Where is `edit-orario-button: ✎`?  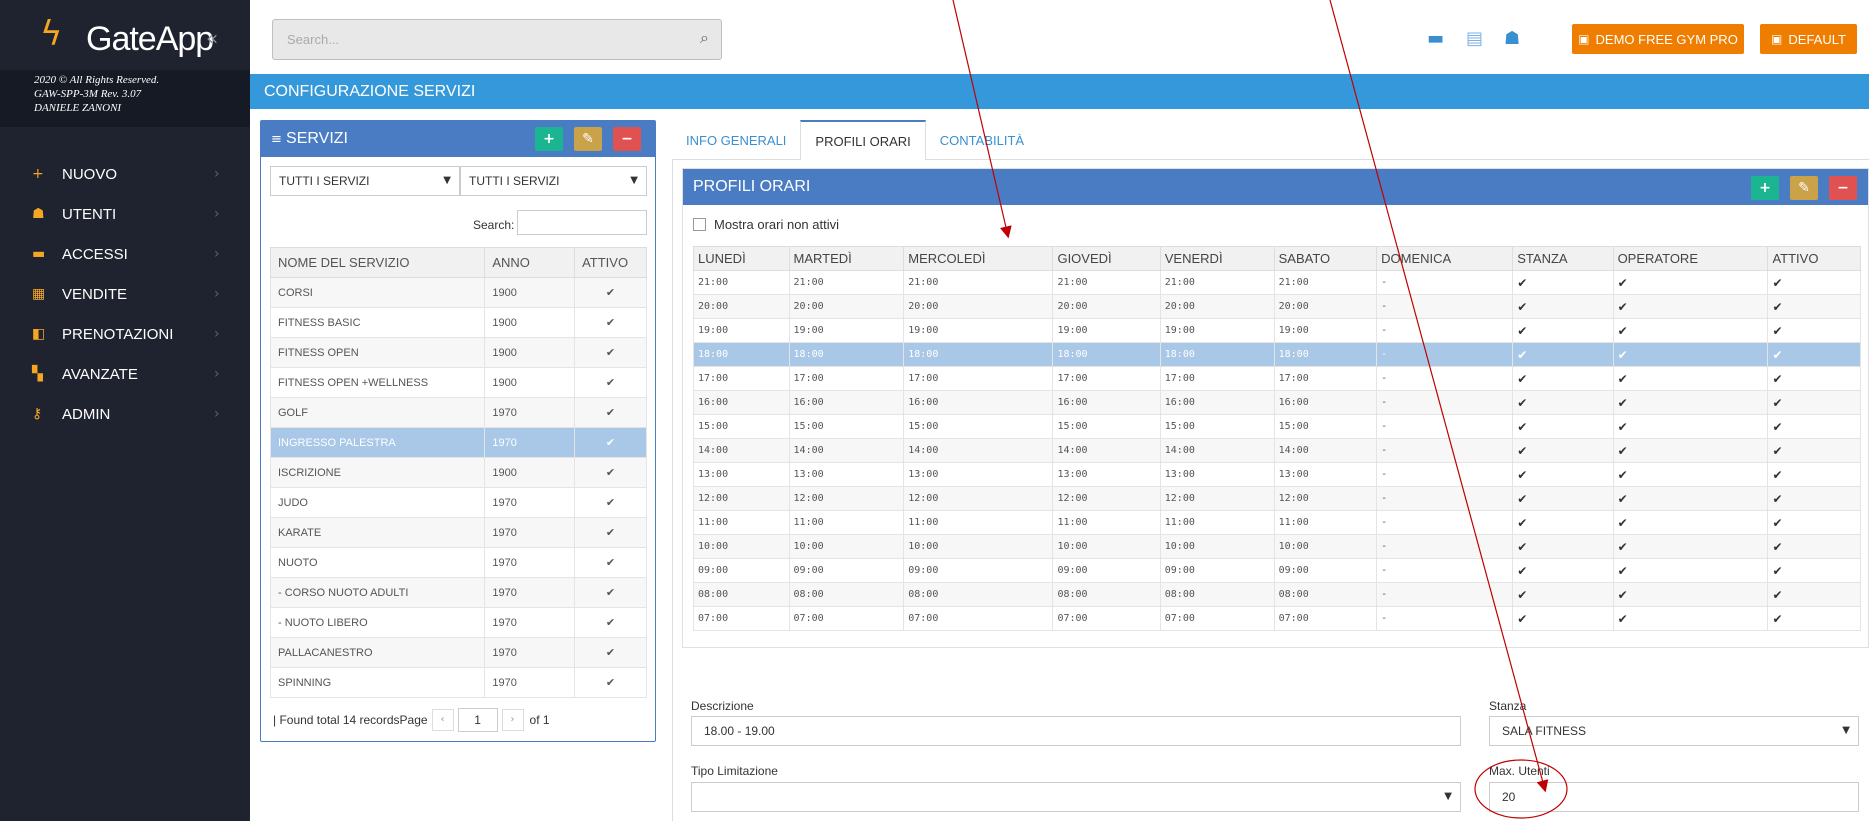
edit-orario-button: ✎ is located at coordinates (1804, 188).